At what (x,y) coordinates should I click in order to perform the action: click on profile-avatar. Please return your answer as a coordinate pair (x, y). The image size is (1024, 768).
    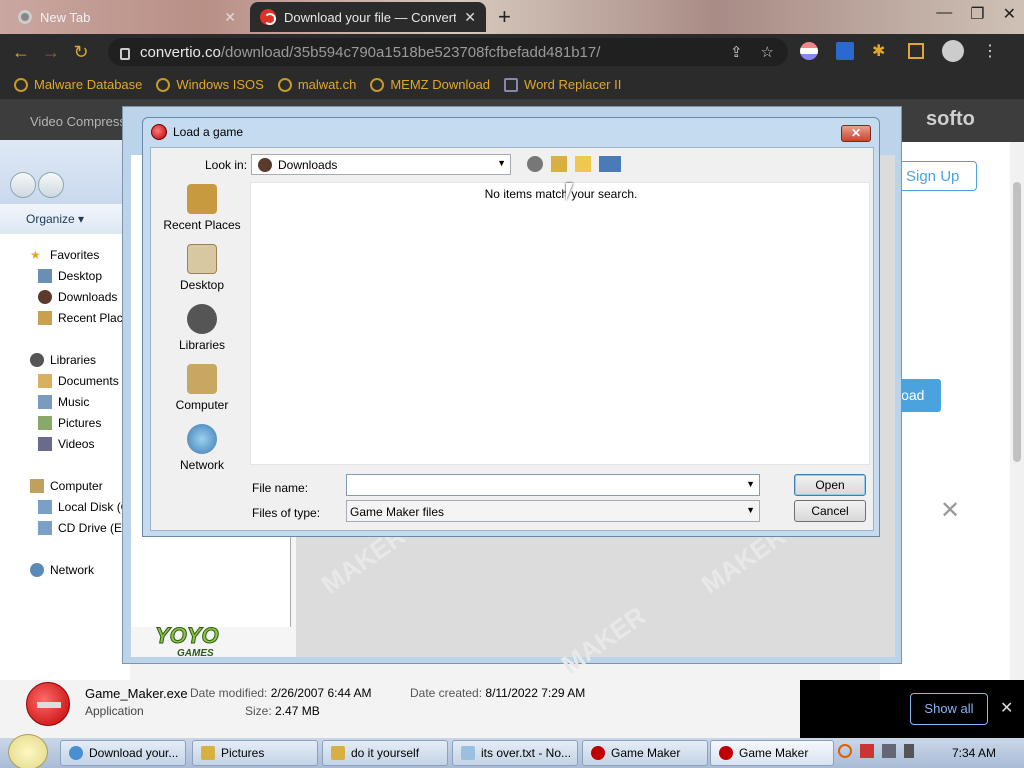
    Looking at the image, I should click on (953, 51).